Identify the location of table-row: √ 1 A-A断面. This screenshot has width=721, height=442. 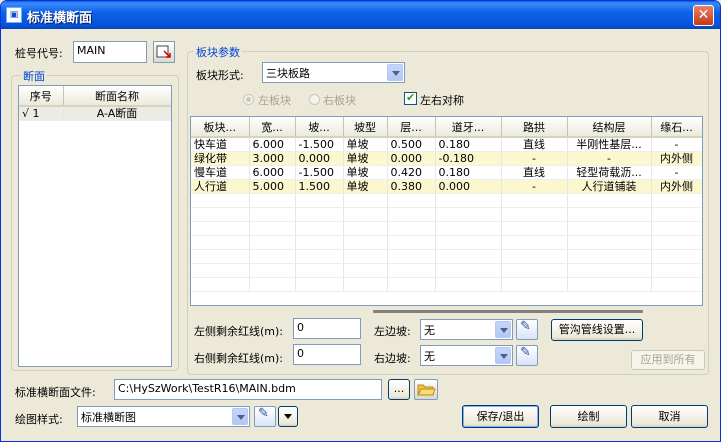
(95, 113).